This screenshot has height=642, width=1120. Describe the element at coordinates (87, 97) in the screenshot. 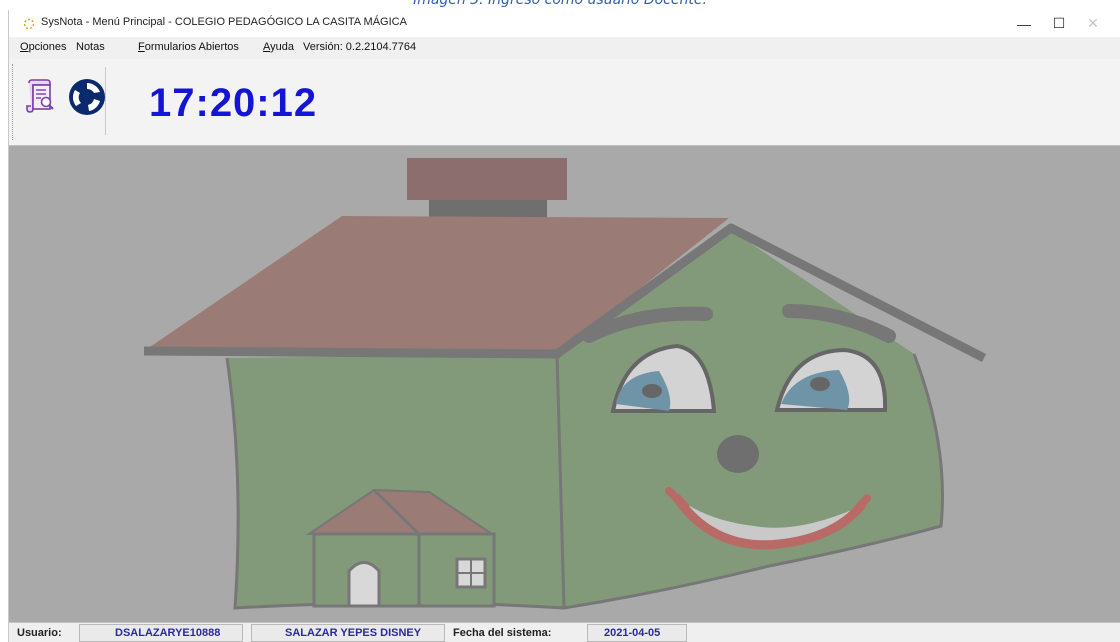

I see `refresh-icon` at that location.